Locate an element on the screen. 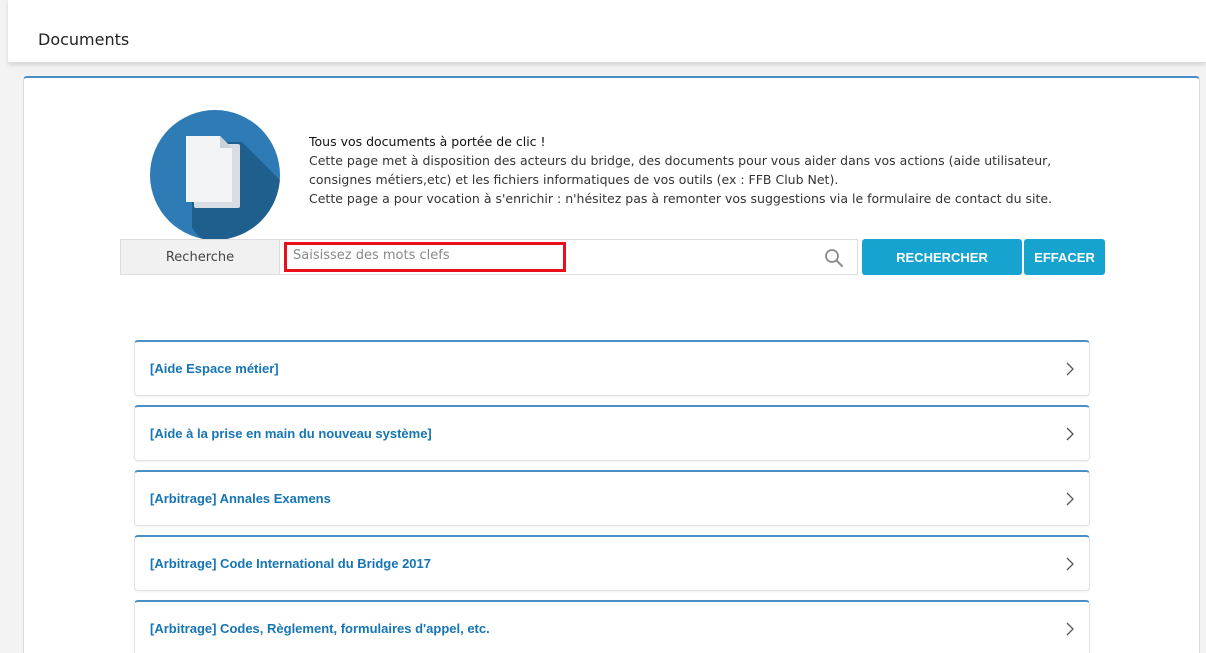  intro-title: Tous vos documents à portée de clic ! is located at coordinates (427, 141).